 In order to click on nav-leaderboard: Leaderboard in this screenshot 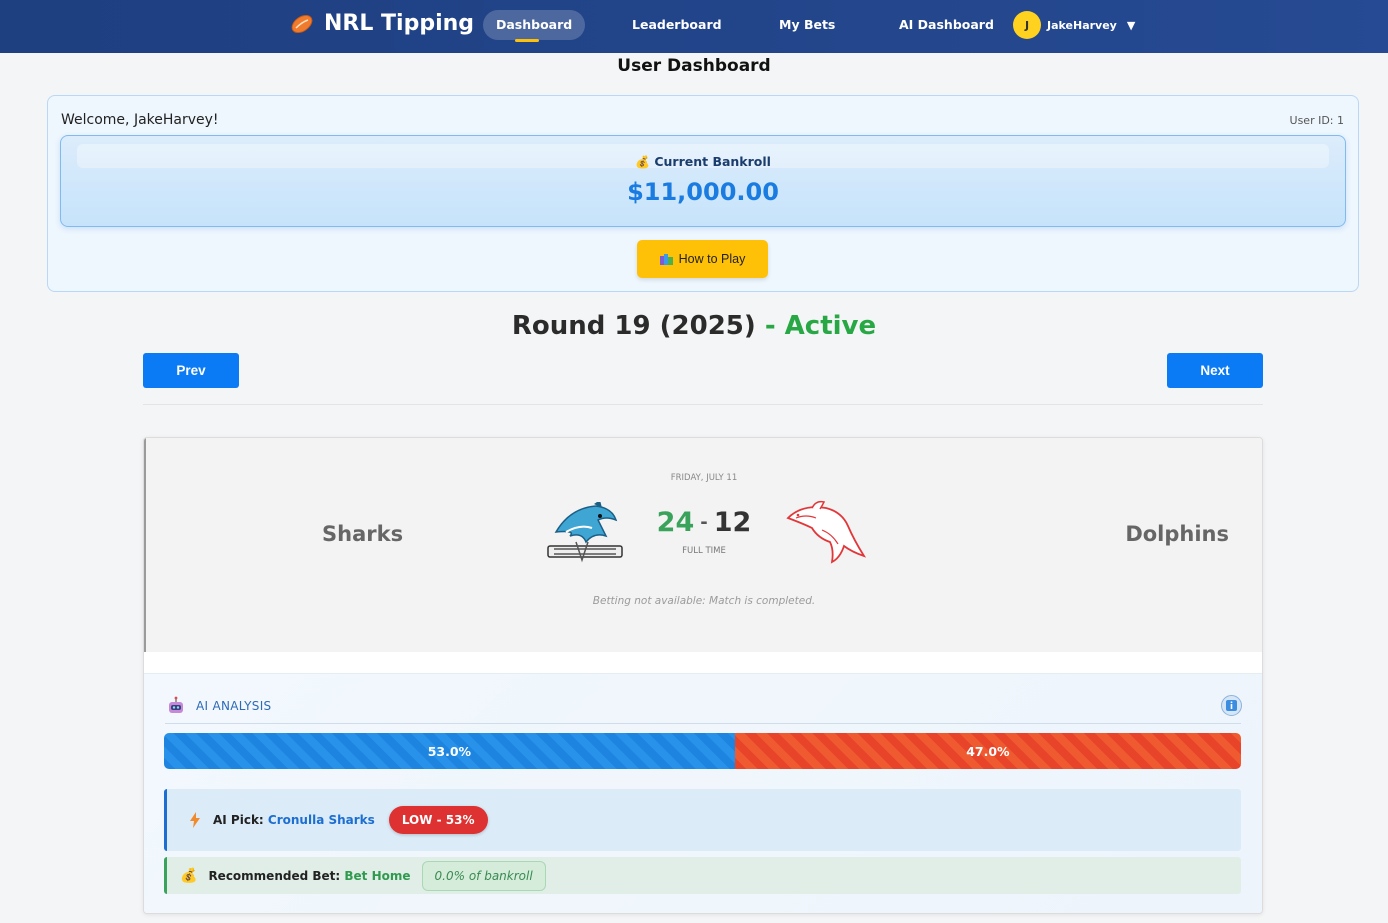, I will do `click(677, 25)`.